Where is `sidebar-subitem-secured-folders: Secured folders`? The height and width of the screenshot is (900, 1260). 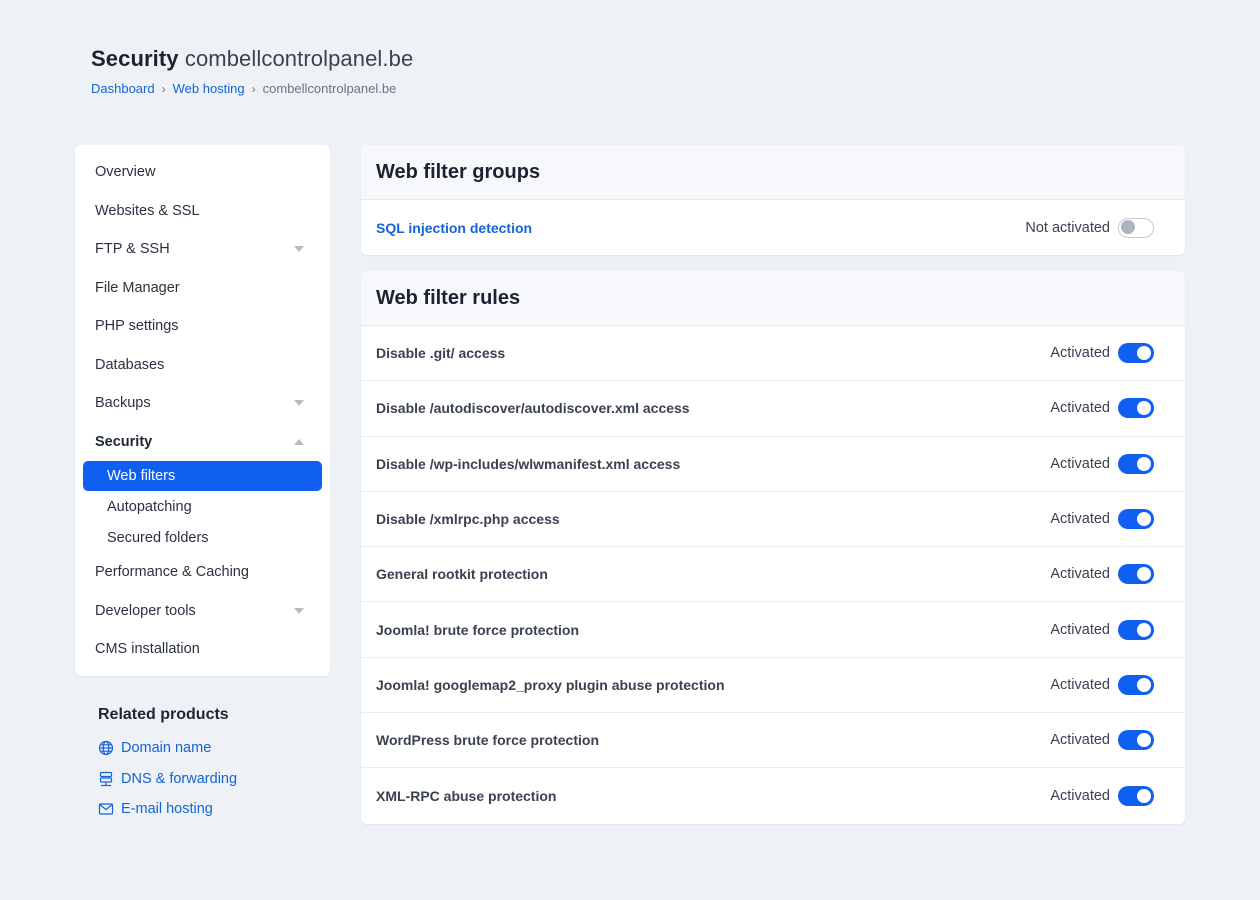 sidebar-subitem-secured-folders: Secured folders is located at coordinates (202, 538).